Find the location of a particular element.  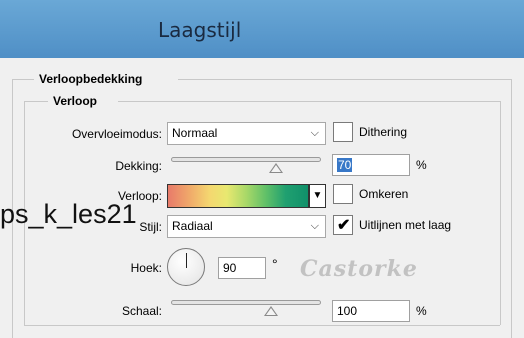

dithering-checkbox is located at coordinates (343, 132).